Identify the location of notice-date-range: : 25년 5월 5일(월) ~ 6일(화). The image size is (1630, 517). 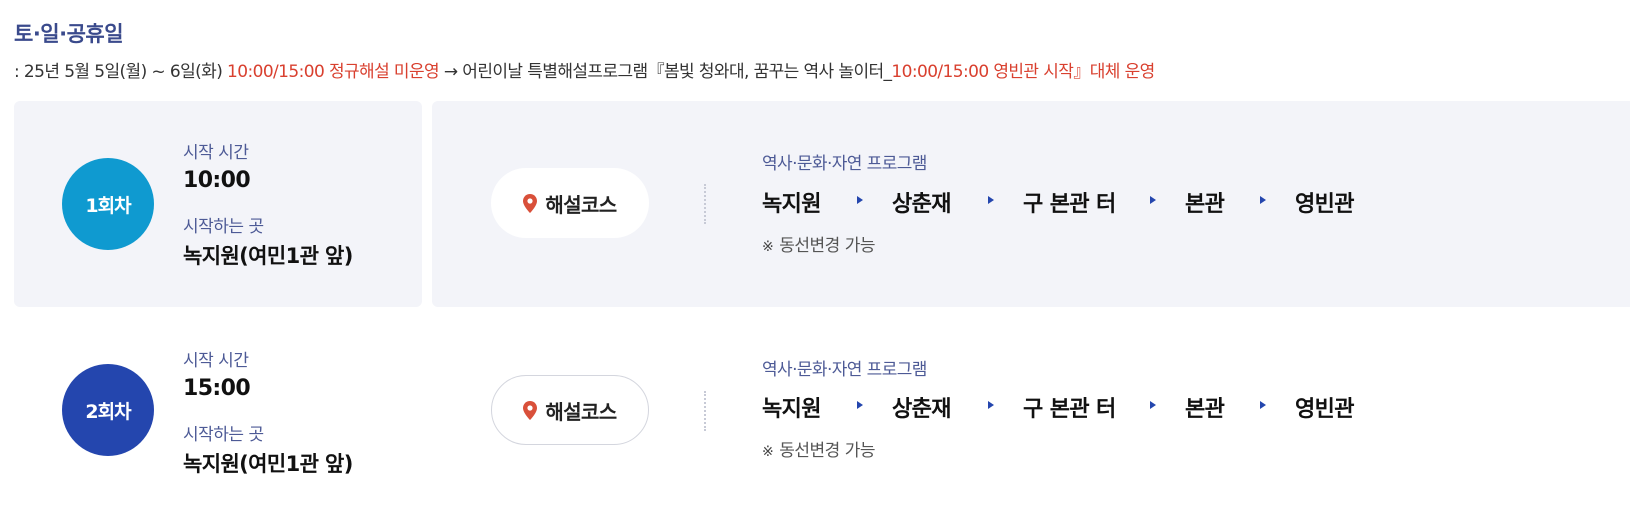
(121, 72).